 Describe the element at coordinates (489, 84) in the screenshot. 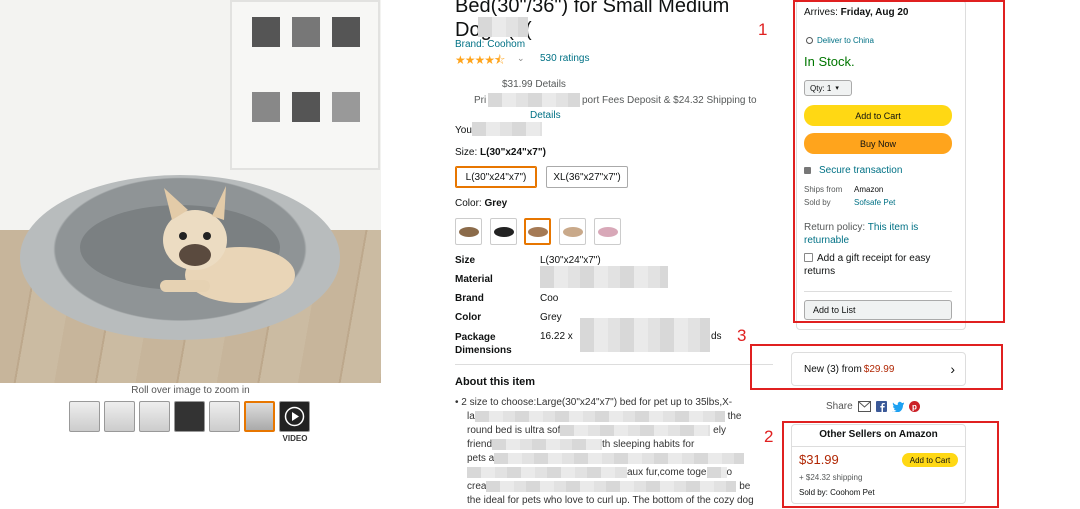

I see `blurred-price-prefix` at that location.